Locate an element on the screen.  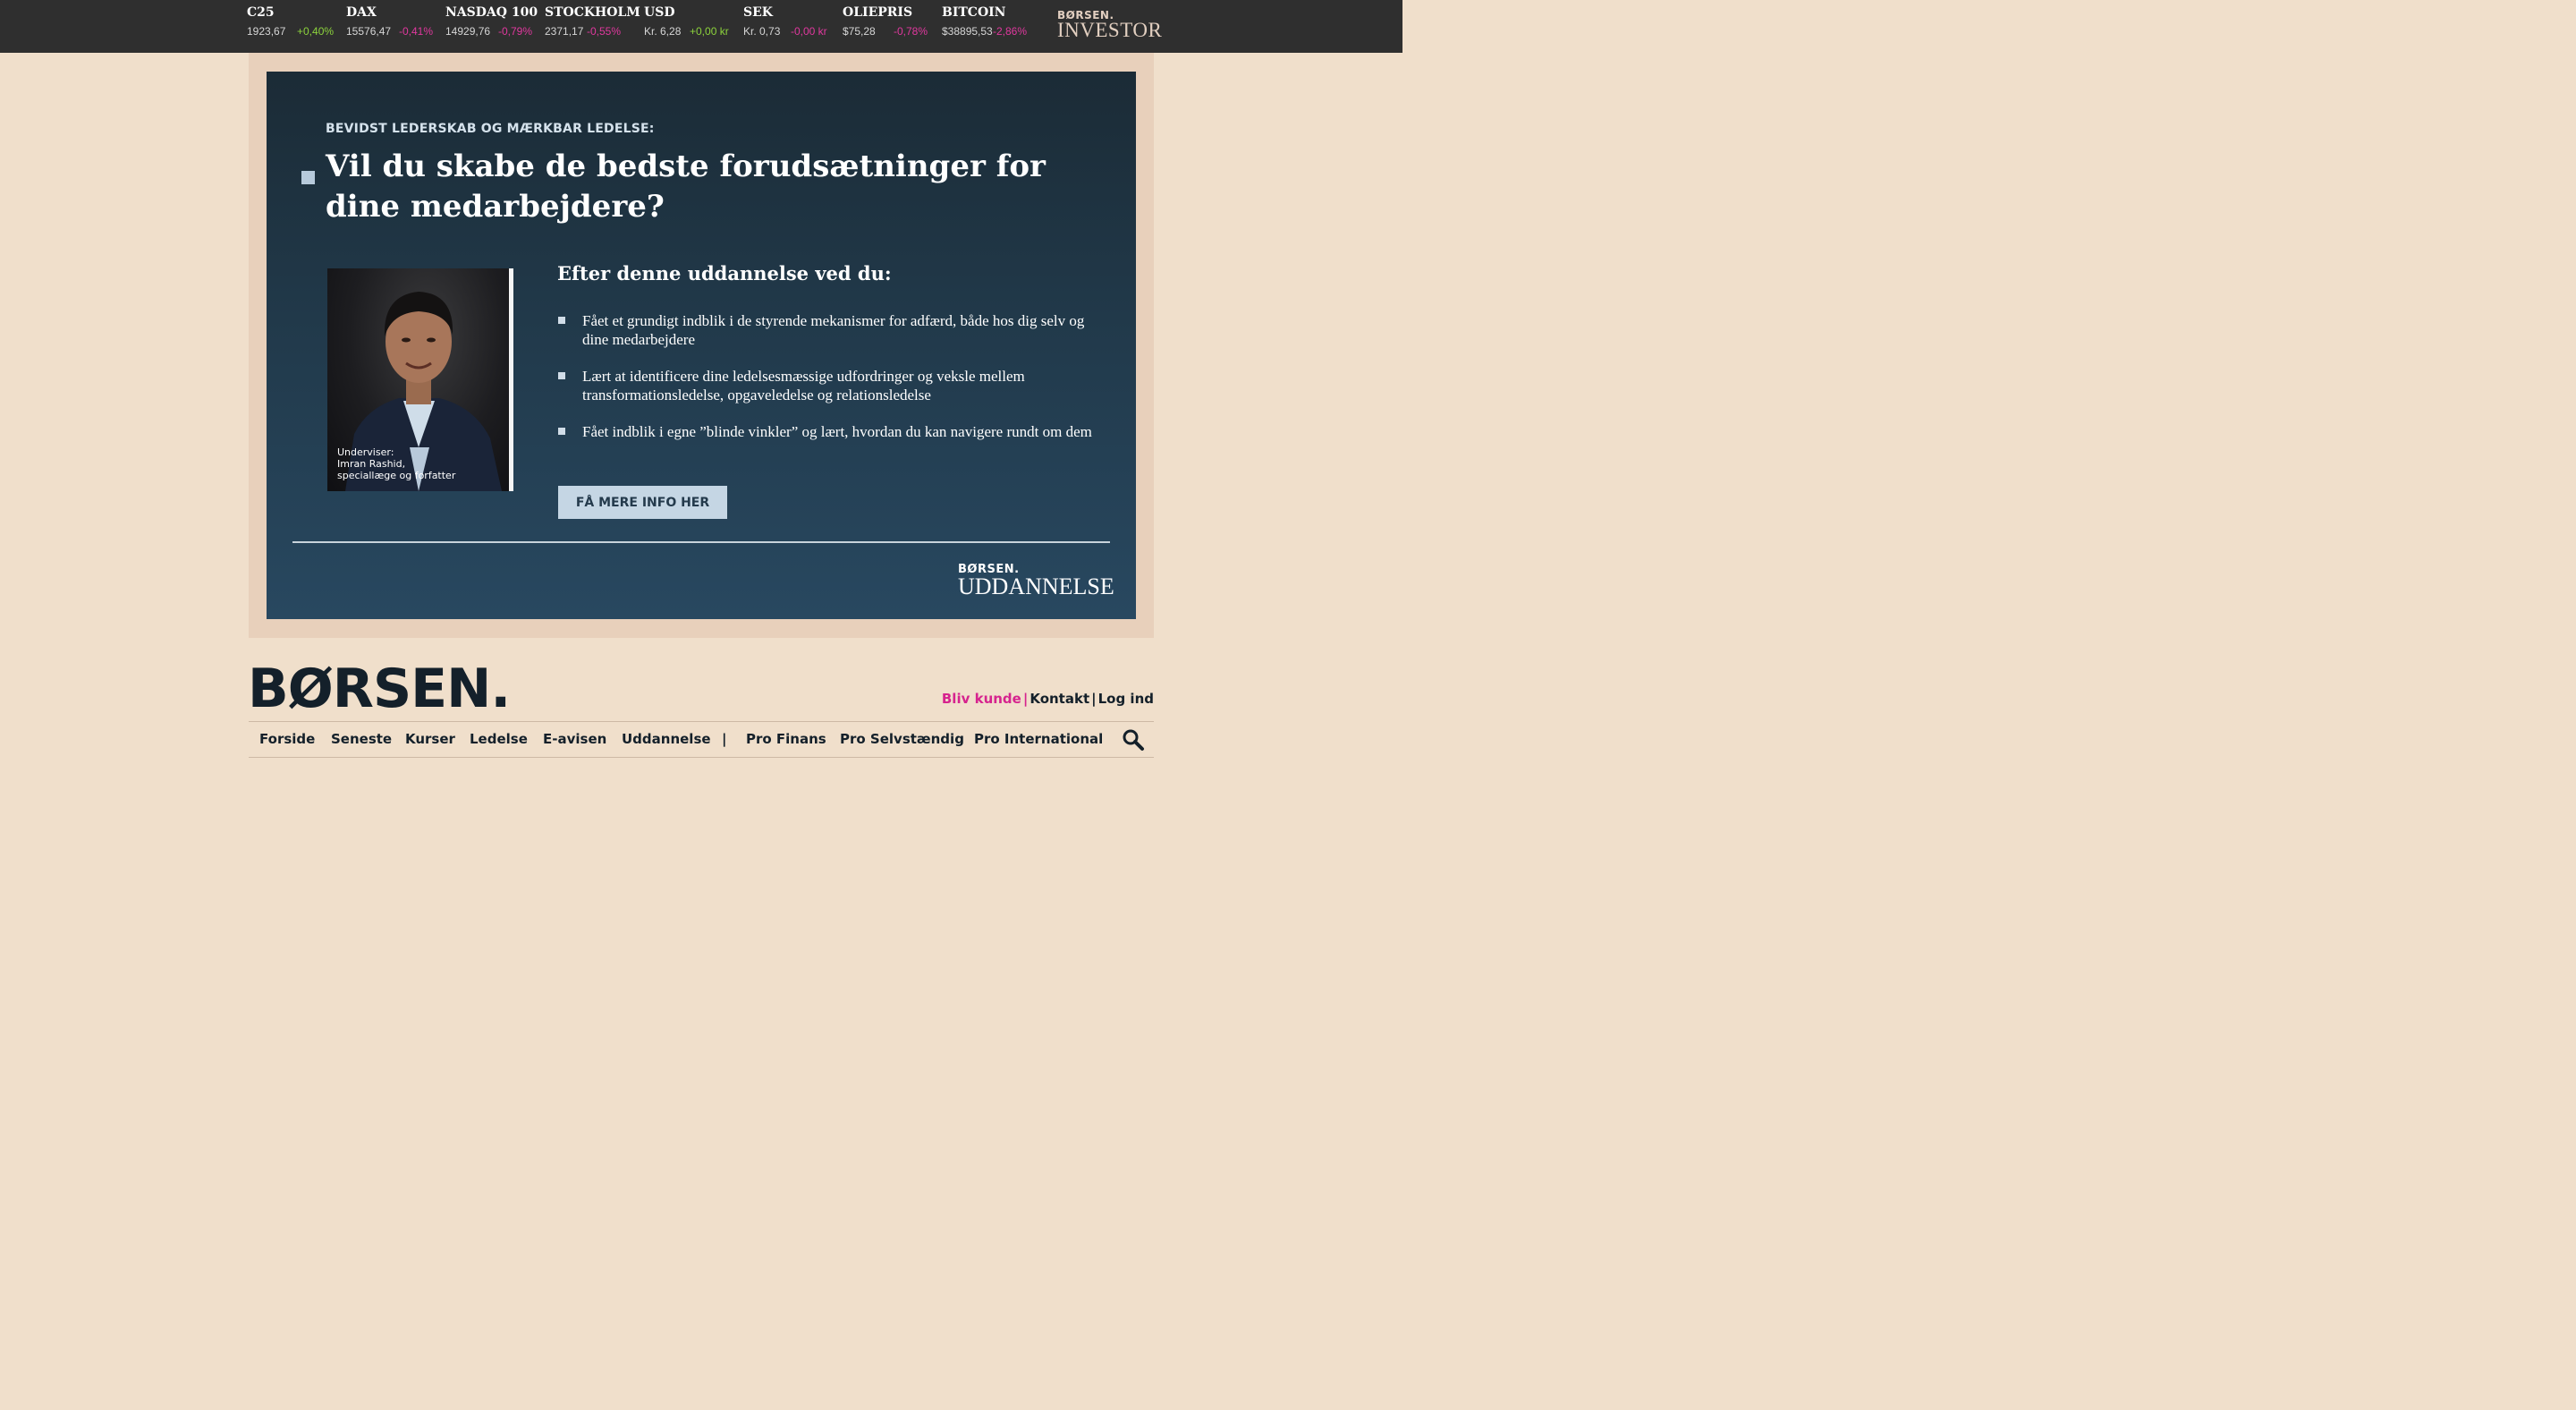
ticker-name: USD is located at coordinates (659, 13).